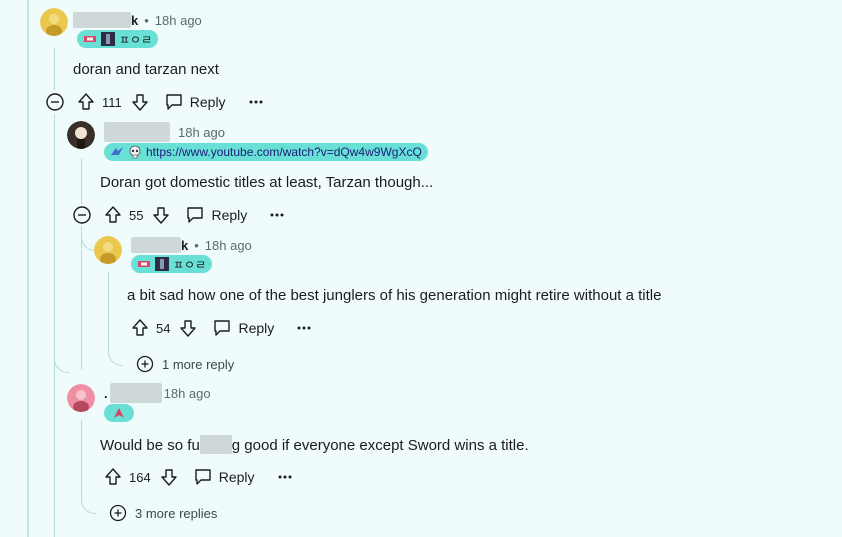 The image size is (842, 537). I want to click on more-replies-button: 1 more reply, so click(185, 364).